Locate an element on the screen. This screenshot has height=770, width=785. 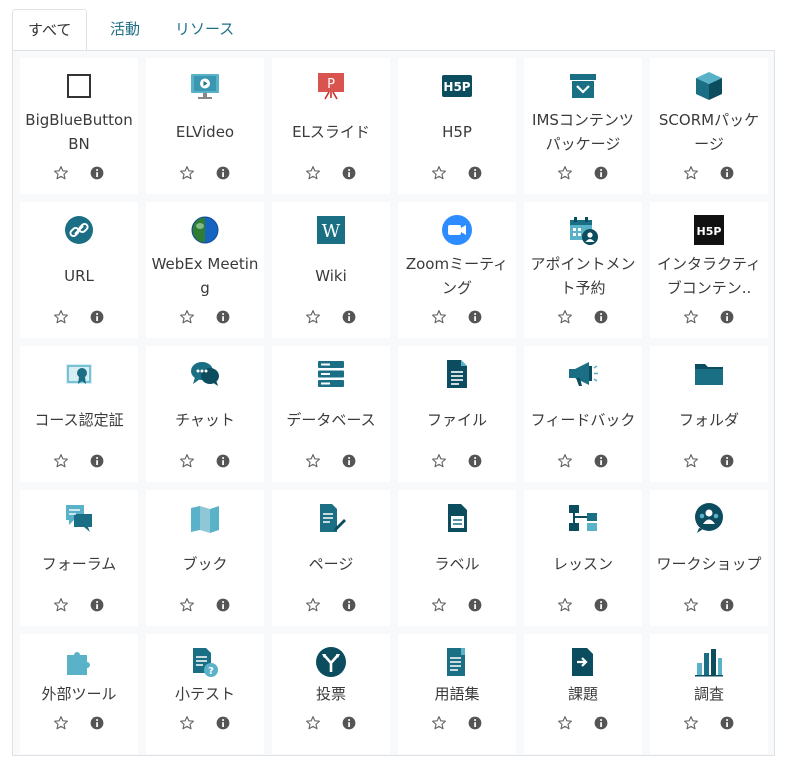
tab-activities: 活動 is located at coordinates (125, 29).